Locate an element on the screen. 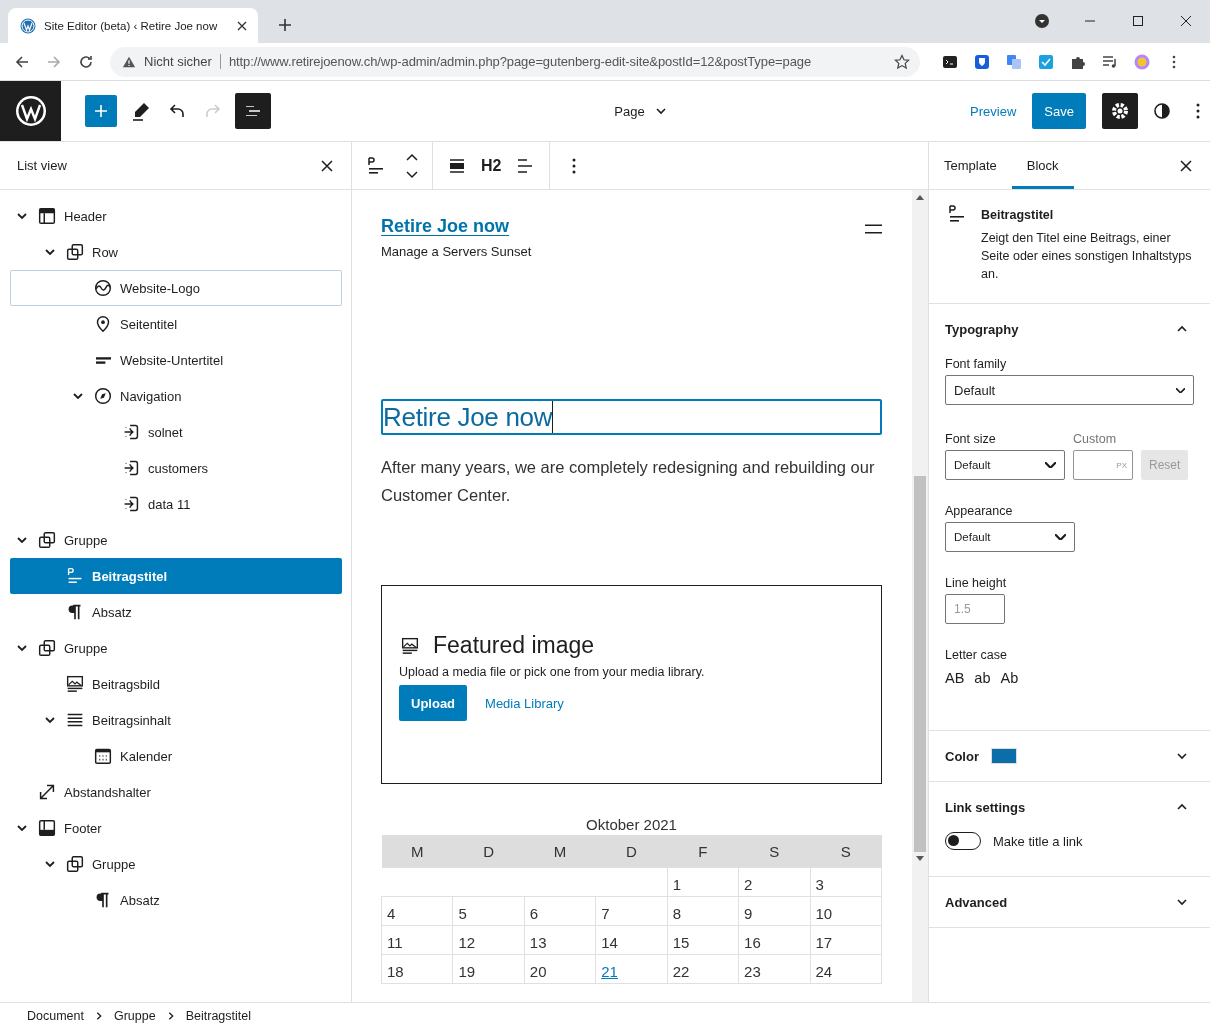  sidebar-tab: Block is located at coordinates (1042, 165).